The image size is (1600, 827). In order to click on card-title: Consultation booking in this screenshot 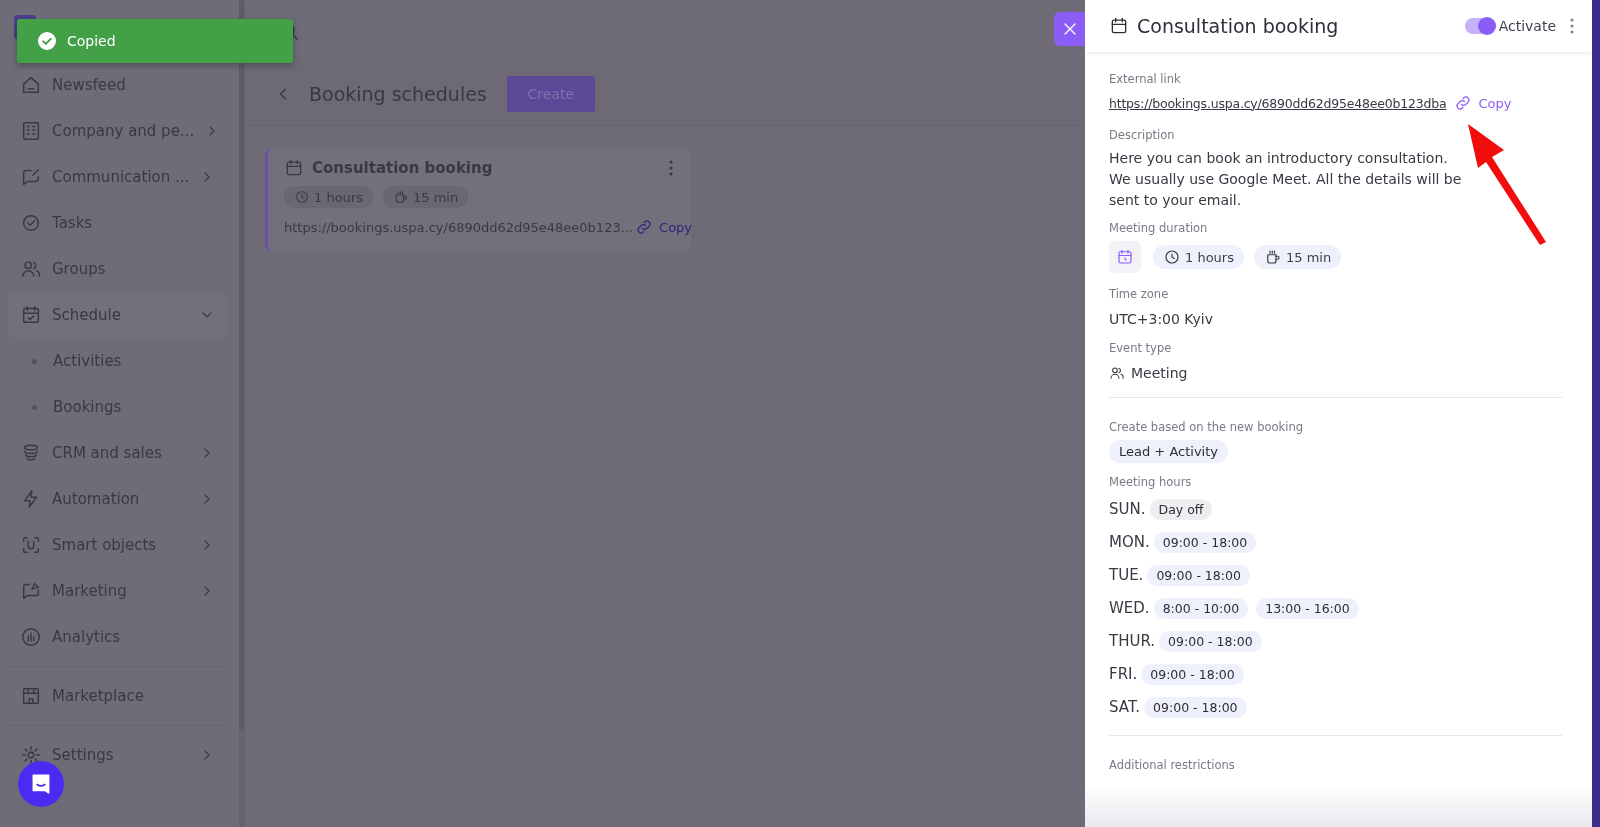, I will do `click(403, 168)`.